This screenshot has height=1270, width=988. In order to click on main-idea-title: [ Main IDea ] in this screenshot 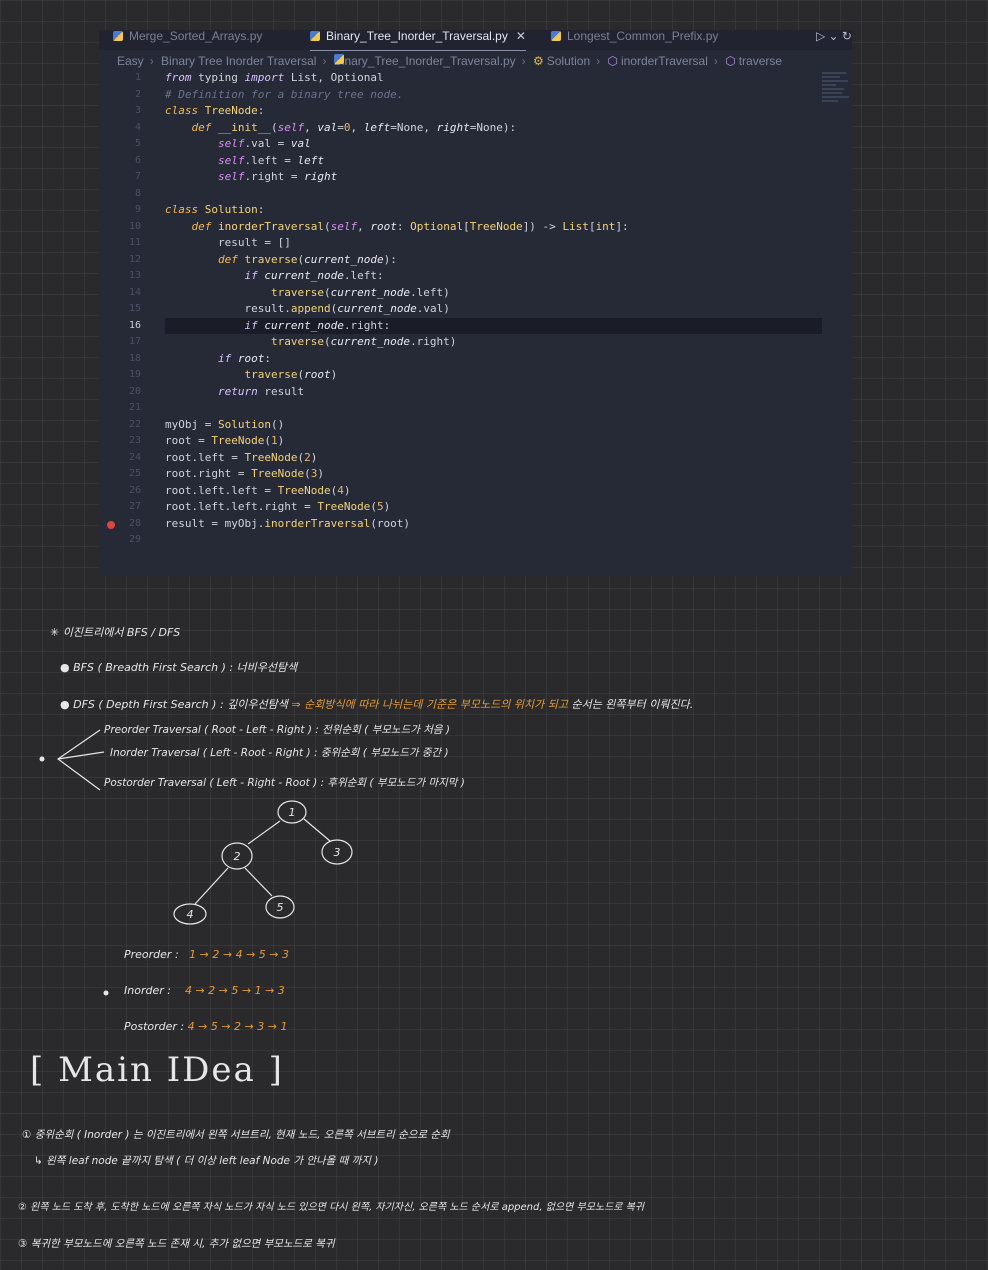, I will do `click(157, 1070)`.